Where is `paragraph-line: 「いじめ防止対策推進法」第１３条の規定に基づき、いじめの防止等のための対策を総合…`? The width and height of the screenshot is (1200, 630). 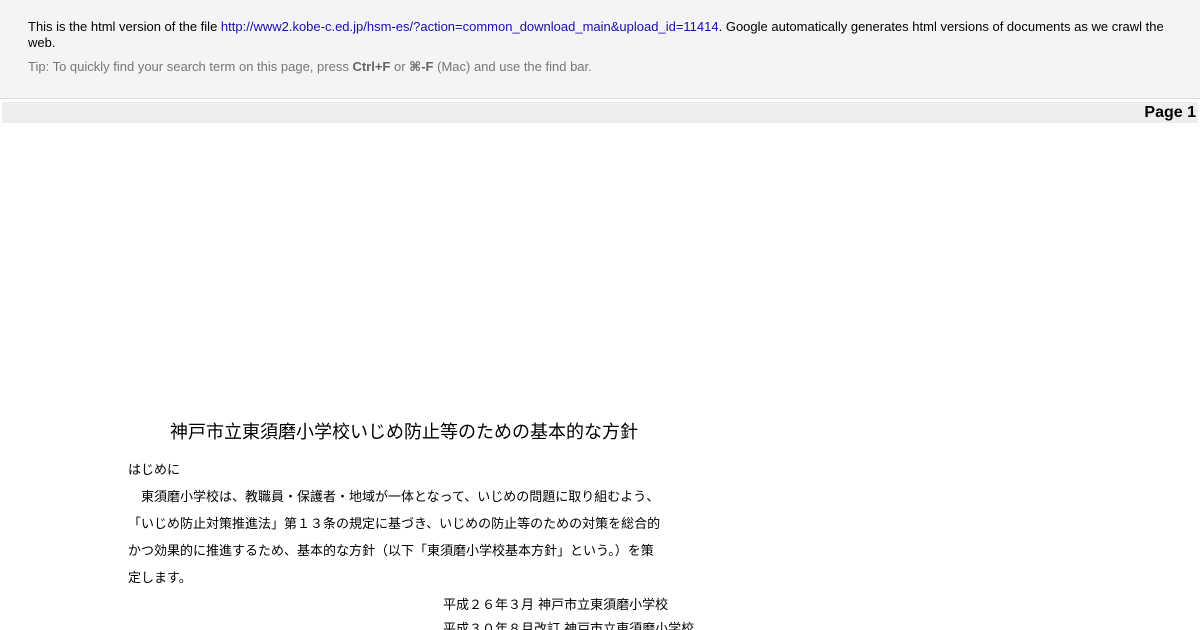 paragraph-line: 「いじめ防止対策推進法」第１３条の規定に基づき、いじめの防止等のための対策を総合… is located at coordinates (394, 524).